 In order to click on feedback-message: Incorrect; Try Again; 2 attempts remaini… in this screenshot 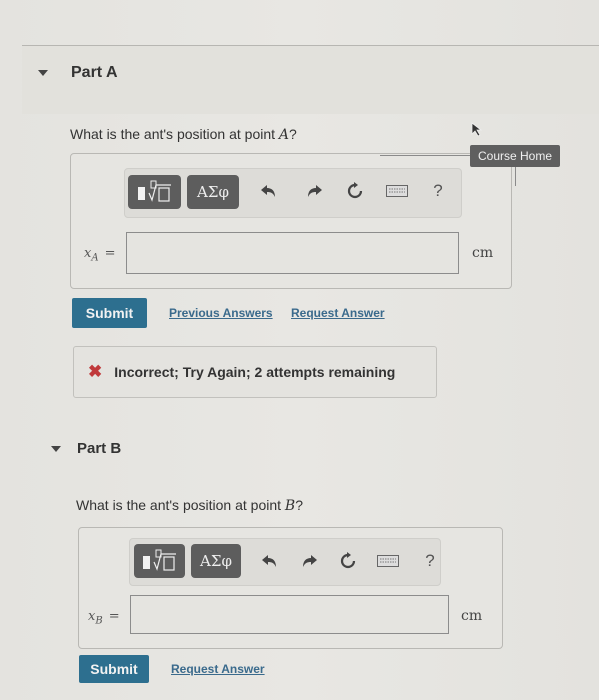, I will do `click(255, 372)`.